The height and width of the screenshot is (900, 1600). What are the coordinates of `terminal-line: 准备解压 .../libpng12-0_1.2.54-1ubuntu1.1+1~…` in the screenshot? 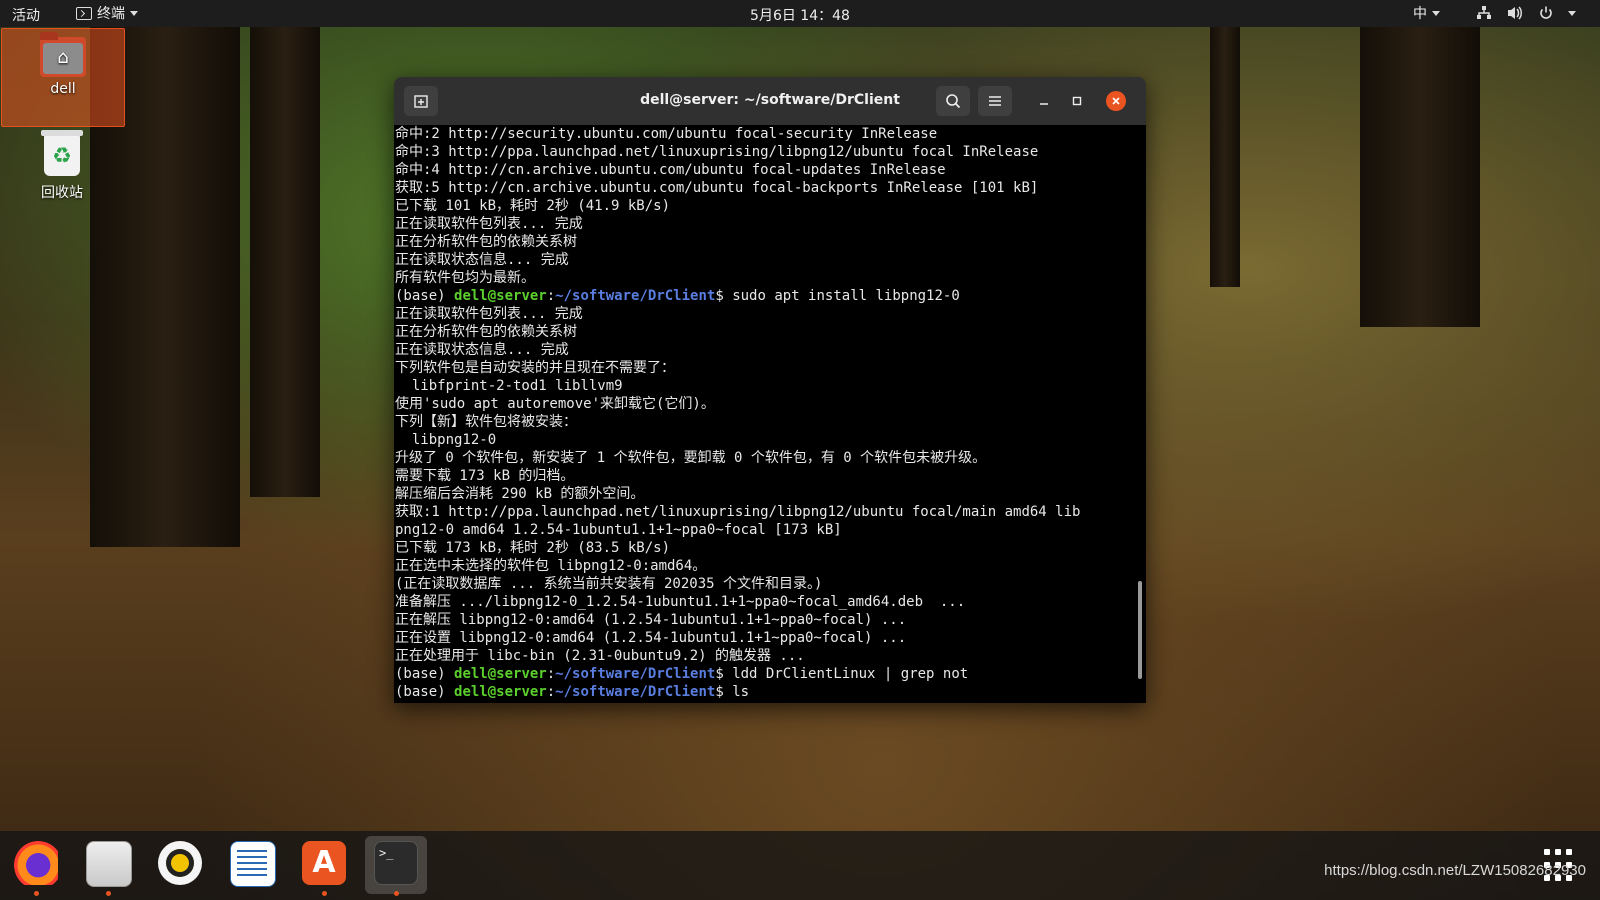 It's located at (680, 602).